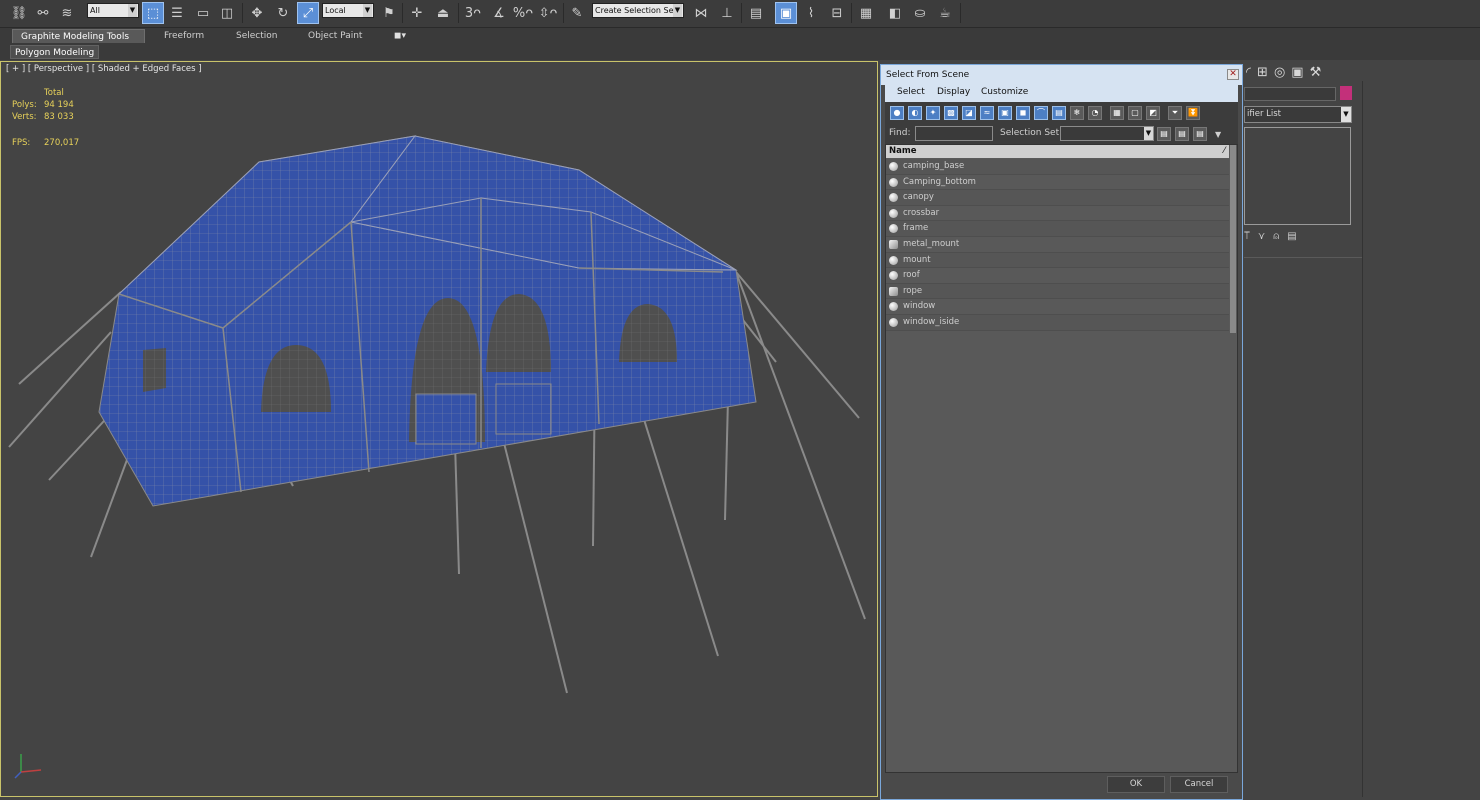 This screenshot has height=800, width=1480. Describe the element at coordinates (1319, 72) in the screenshot. I see `utilities-tab-icon: ⚒` at that location.